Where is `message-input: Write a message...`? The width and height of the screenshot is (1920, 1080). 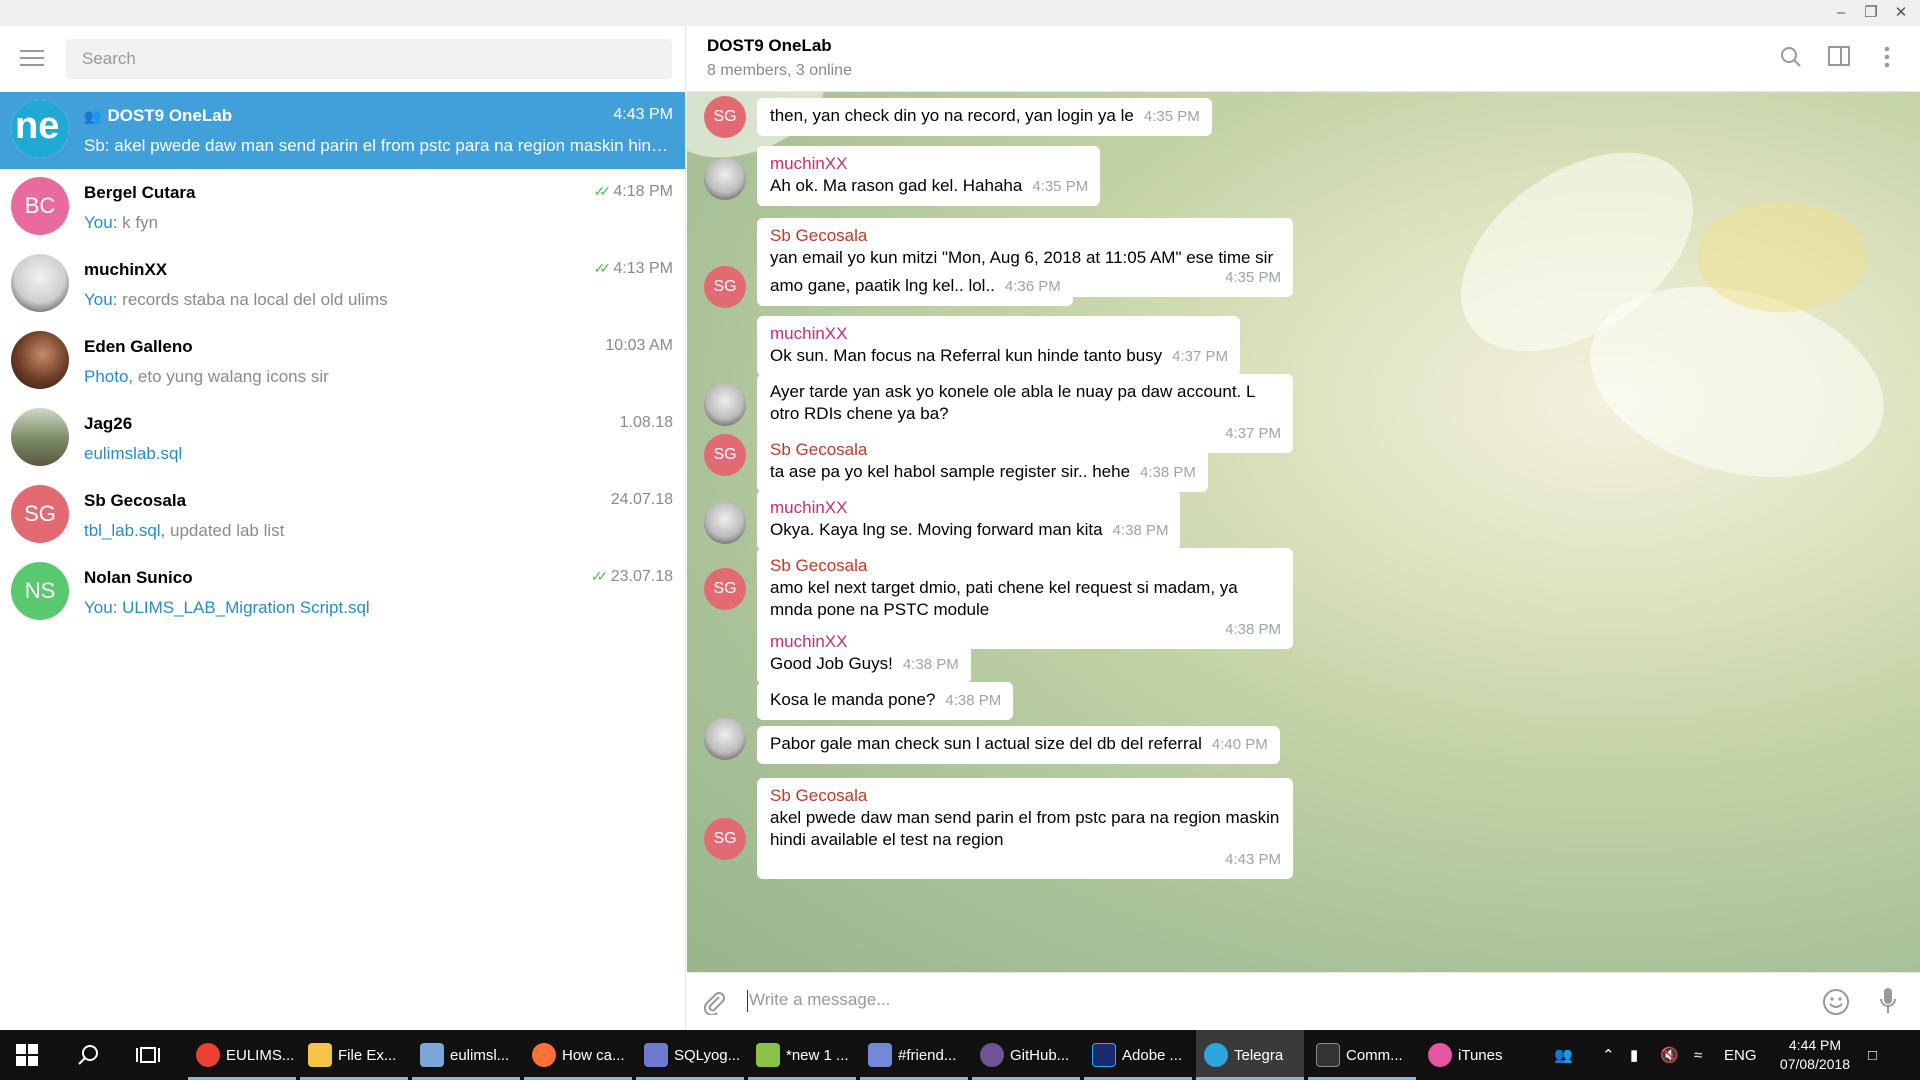 message-input: Write a message... is located at coordinates (819, 1000).